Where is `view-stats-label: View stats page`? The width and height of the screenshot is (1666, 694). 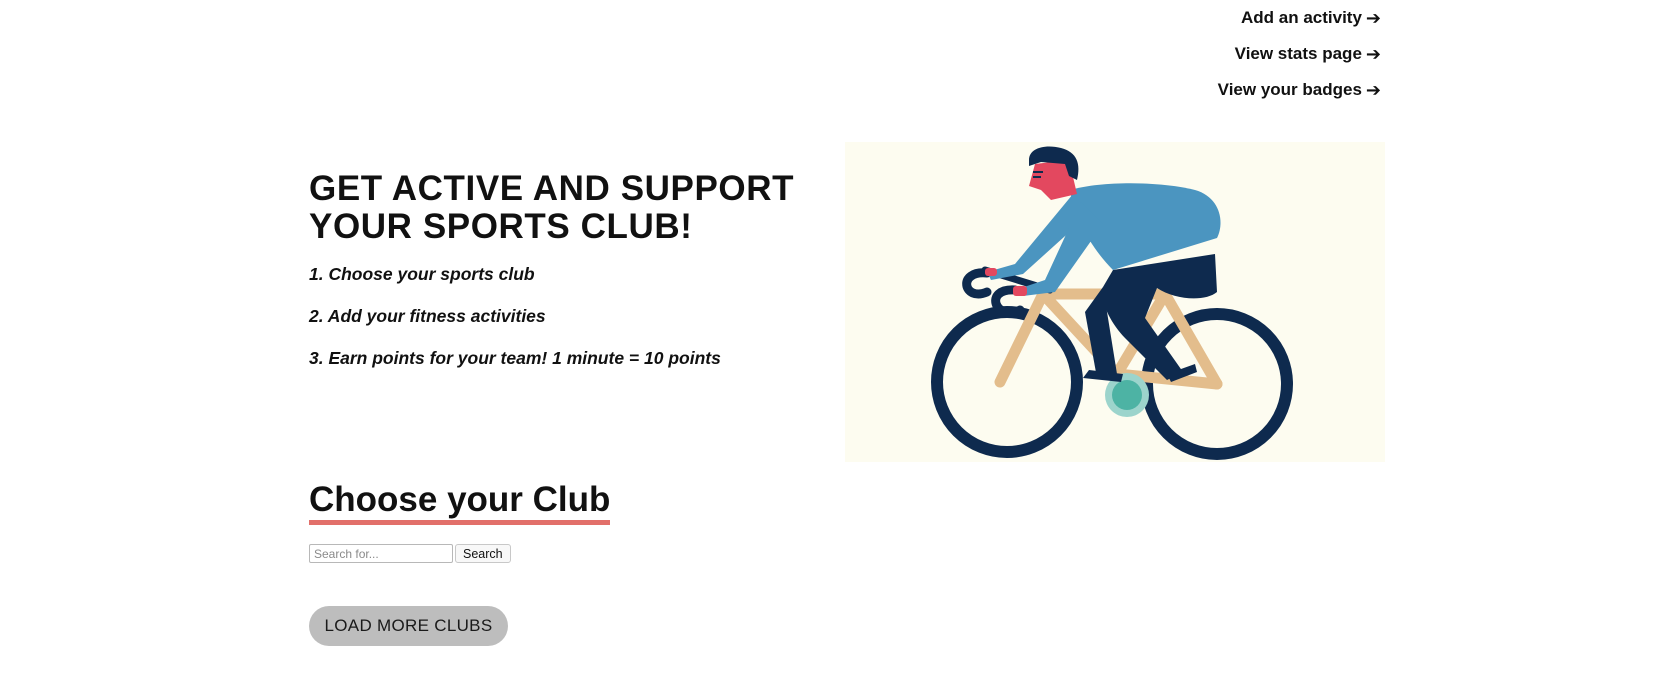
view-stats-label: View stats page is located at coordinates (1298, 53).